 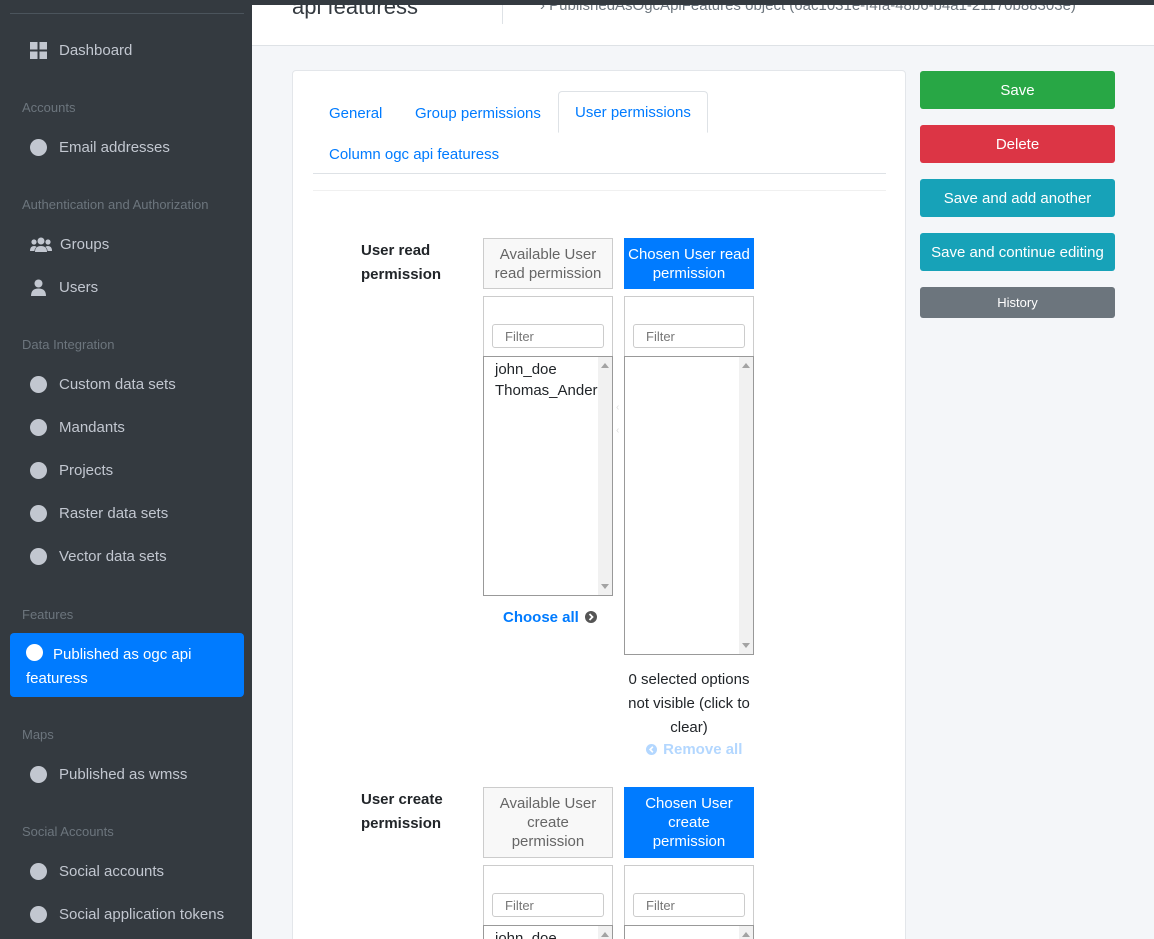 I want to click on available-list-create: john_doe, so click(x=548, y=932).